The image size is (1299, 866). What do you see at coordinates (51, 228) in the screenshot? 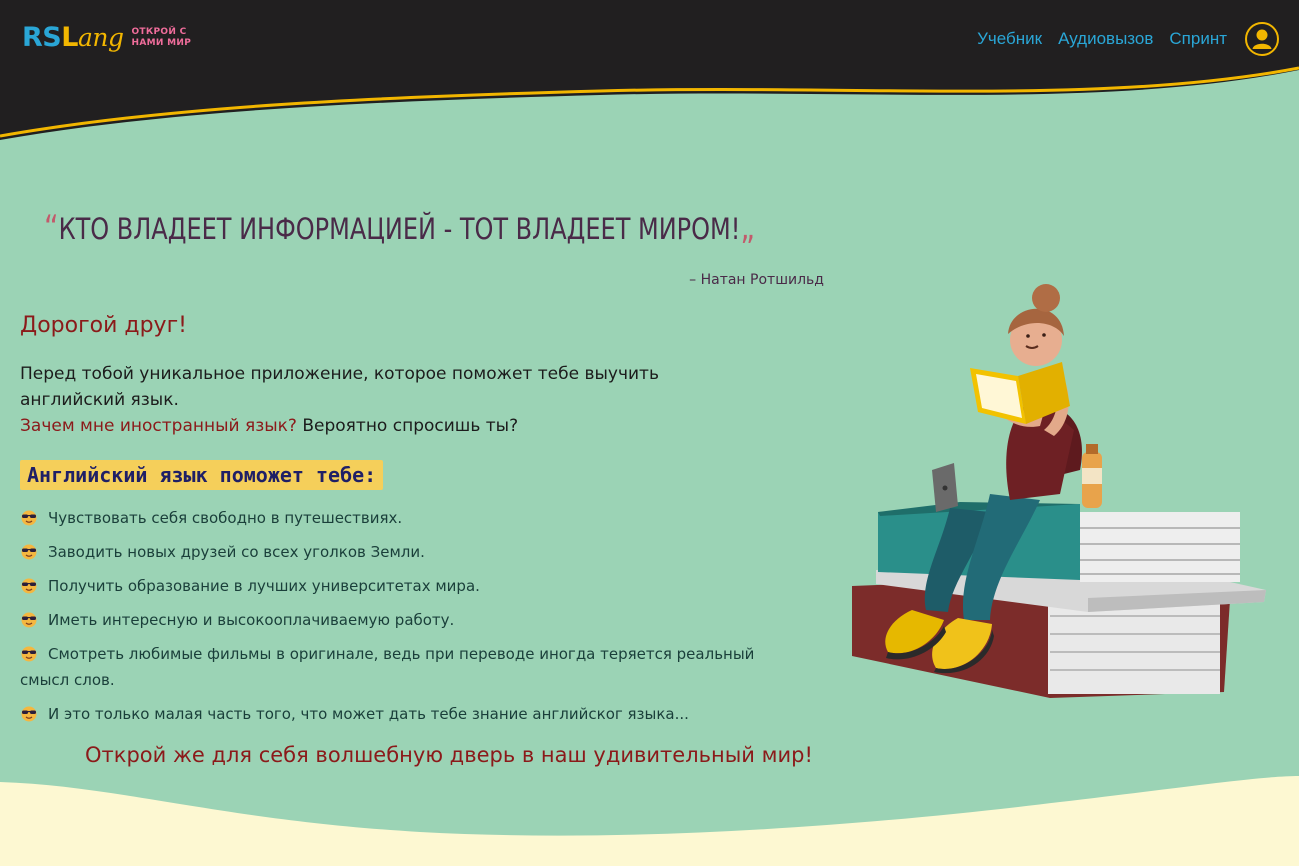
I see `quote-open-mark: “` at bounding box center [51, 228].